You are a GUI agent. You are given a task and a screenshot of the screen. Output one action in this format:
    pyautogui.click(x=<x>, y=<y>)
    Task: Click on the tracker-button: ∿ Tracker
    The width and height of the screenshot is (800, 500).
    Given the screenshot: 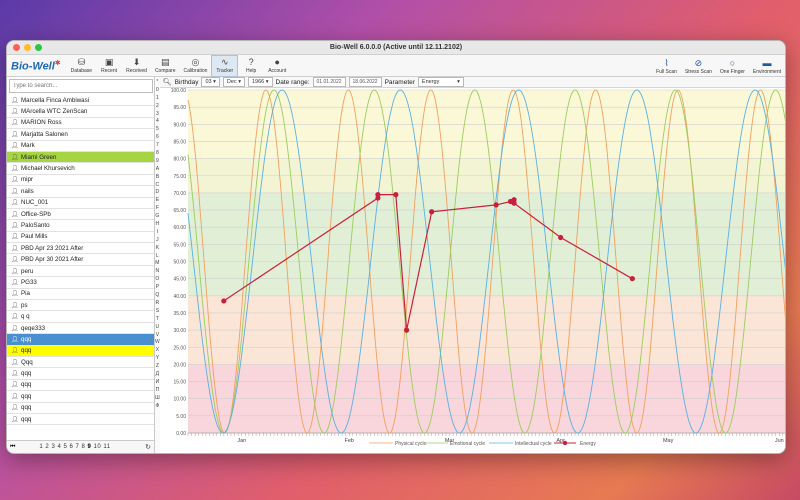 What is the action you would take?
    pyautogui.click(x=225, y=65)
    